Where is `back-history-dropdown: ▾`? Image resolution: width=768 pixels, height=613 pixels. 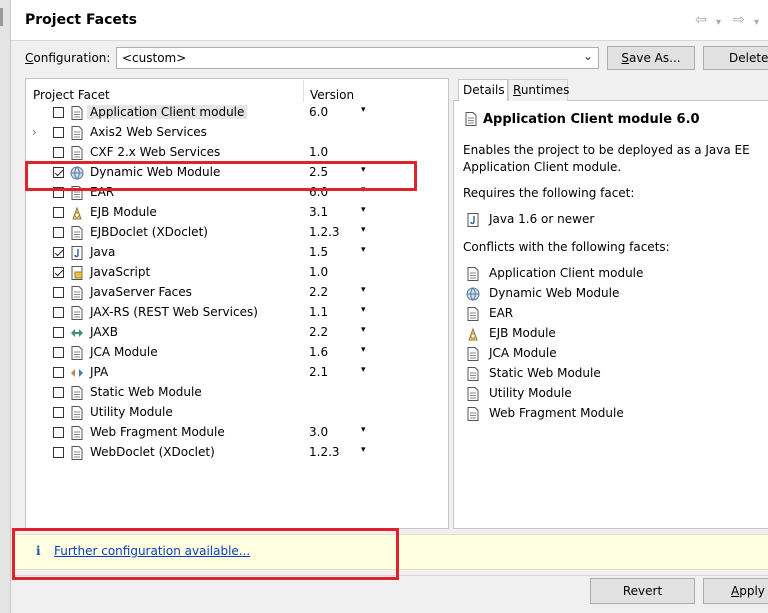 back-history-dropdown: ▾ is located at coordinates (718, 23).